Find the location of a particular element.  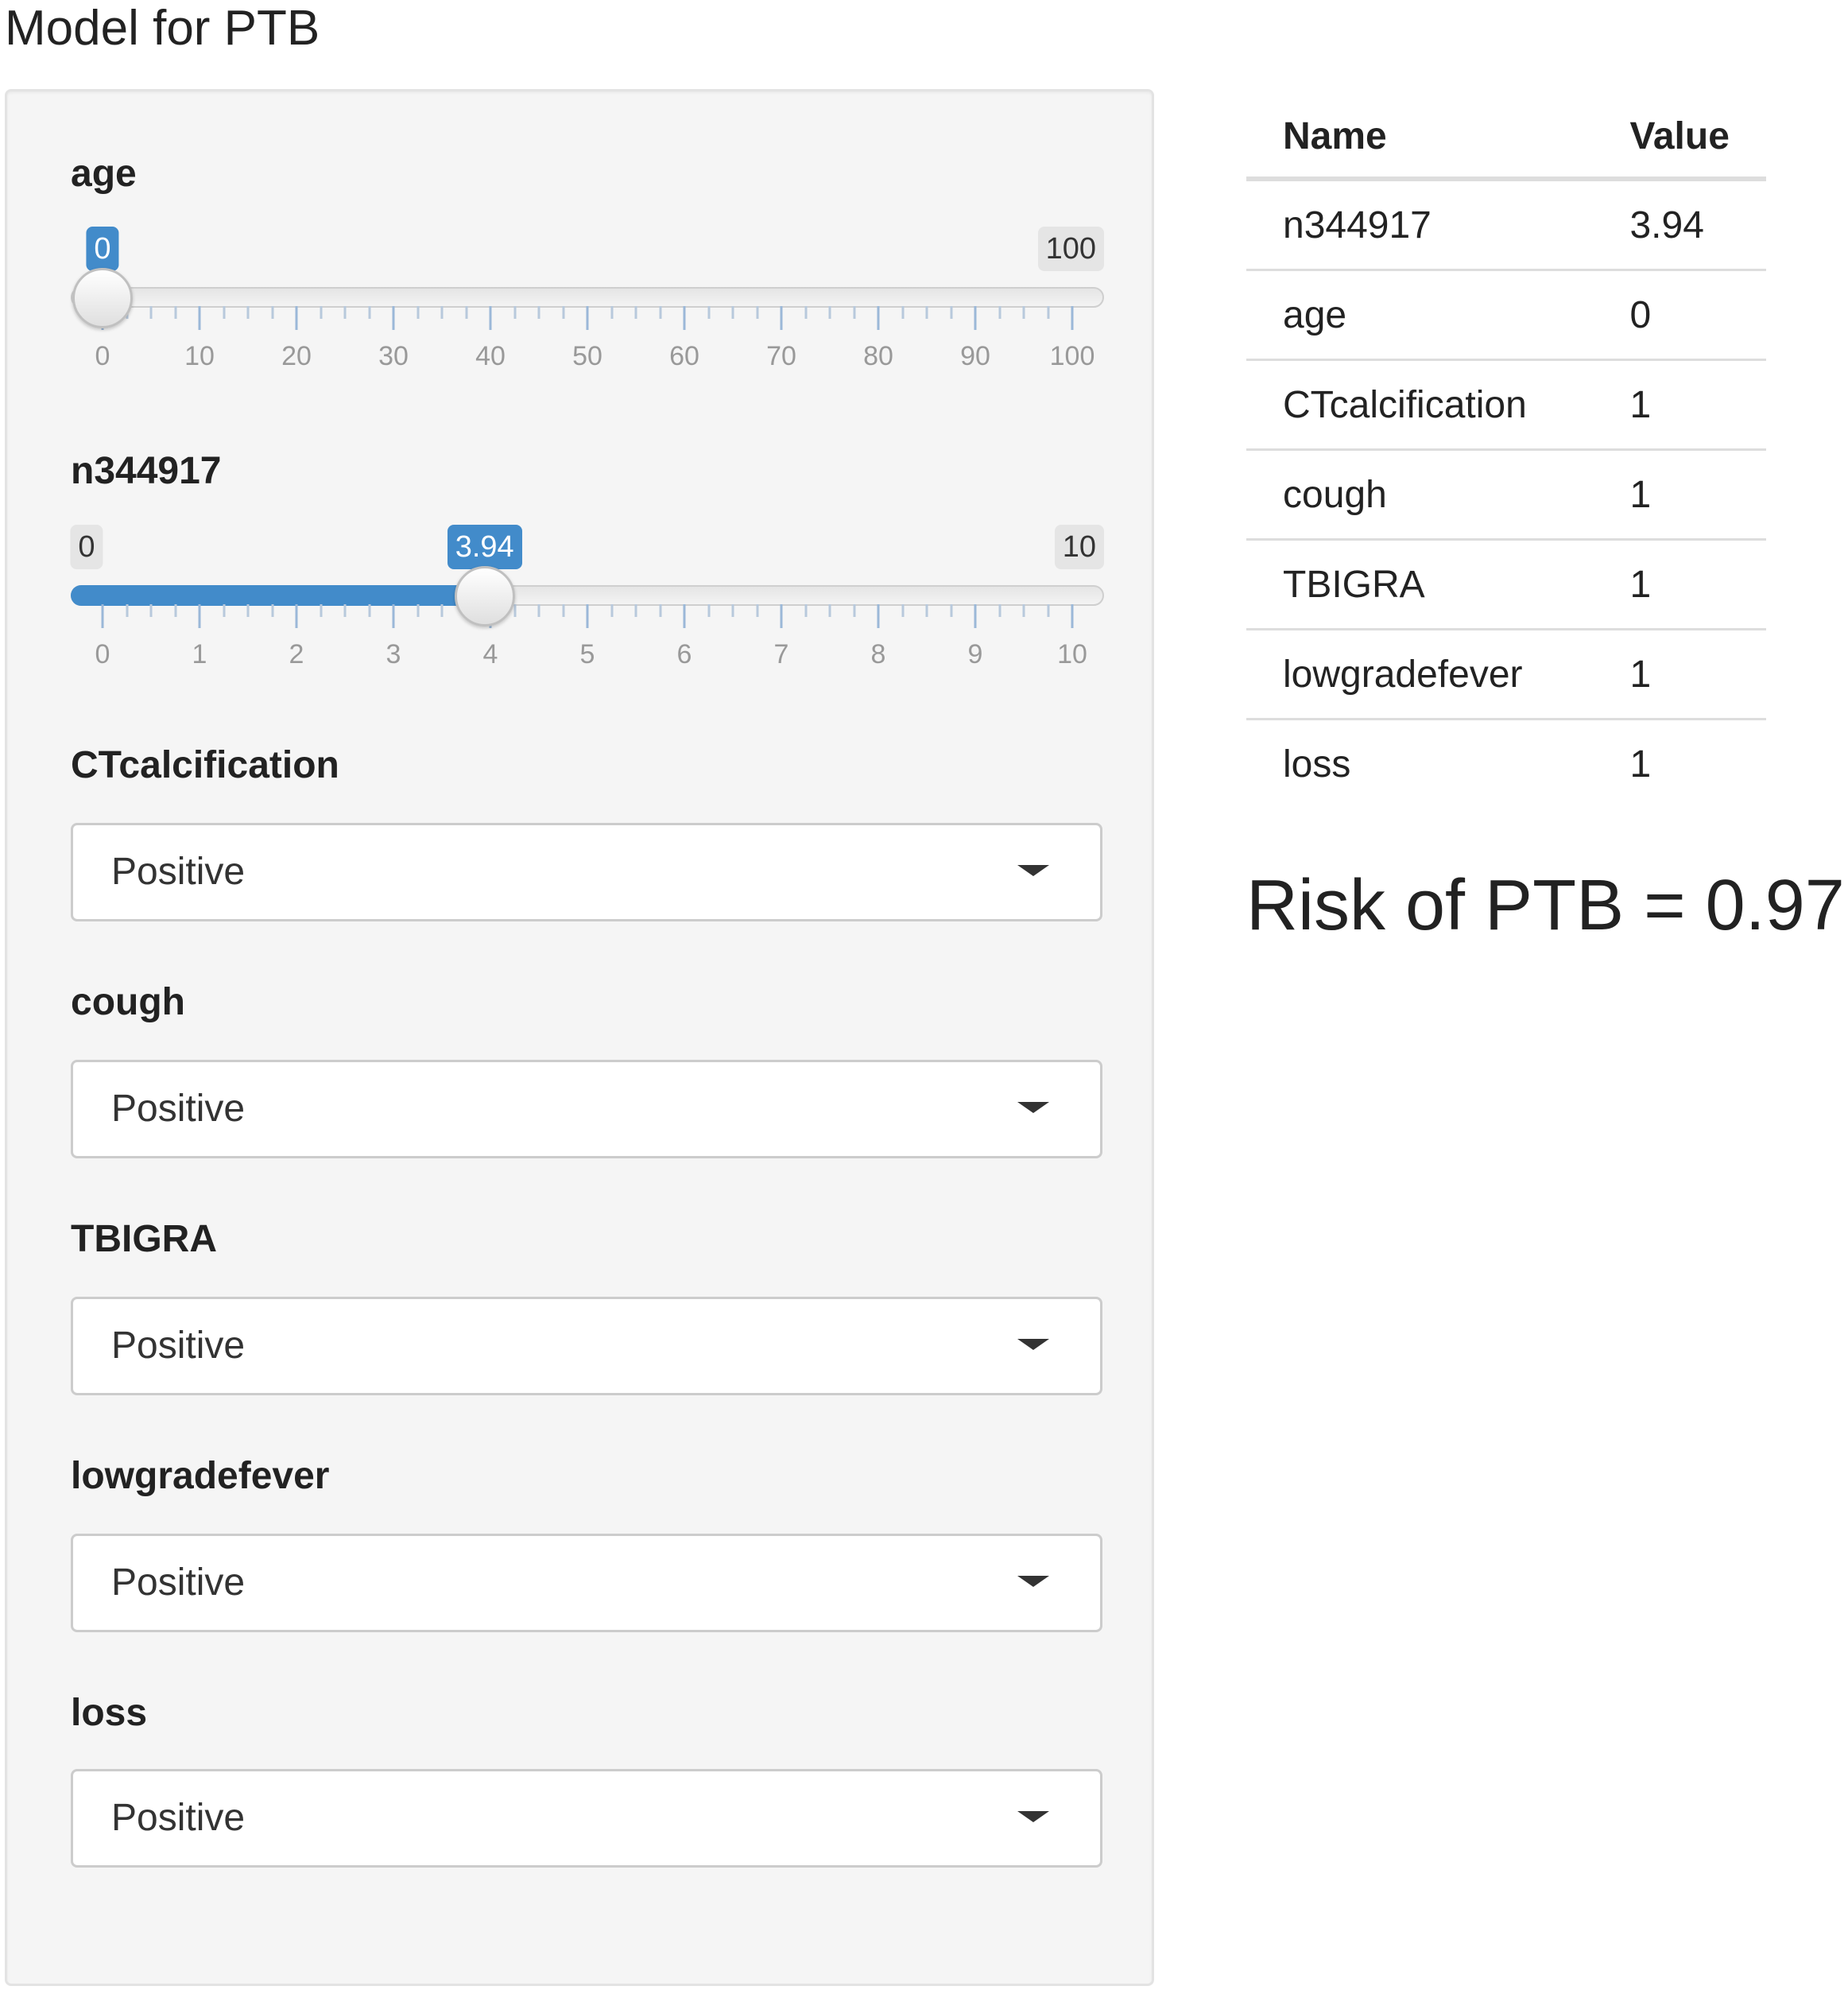

age-value-badge: 0 is located at coordinates (103, 249).